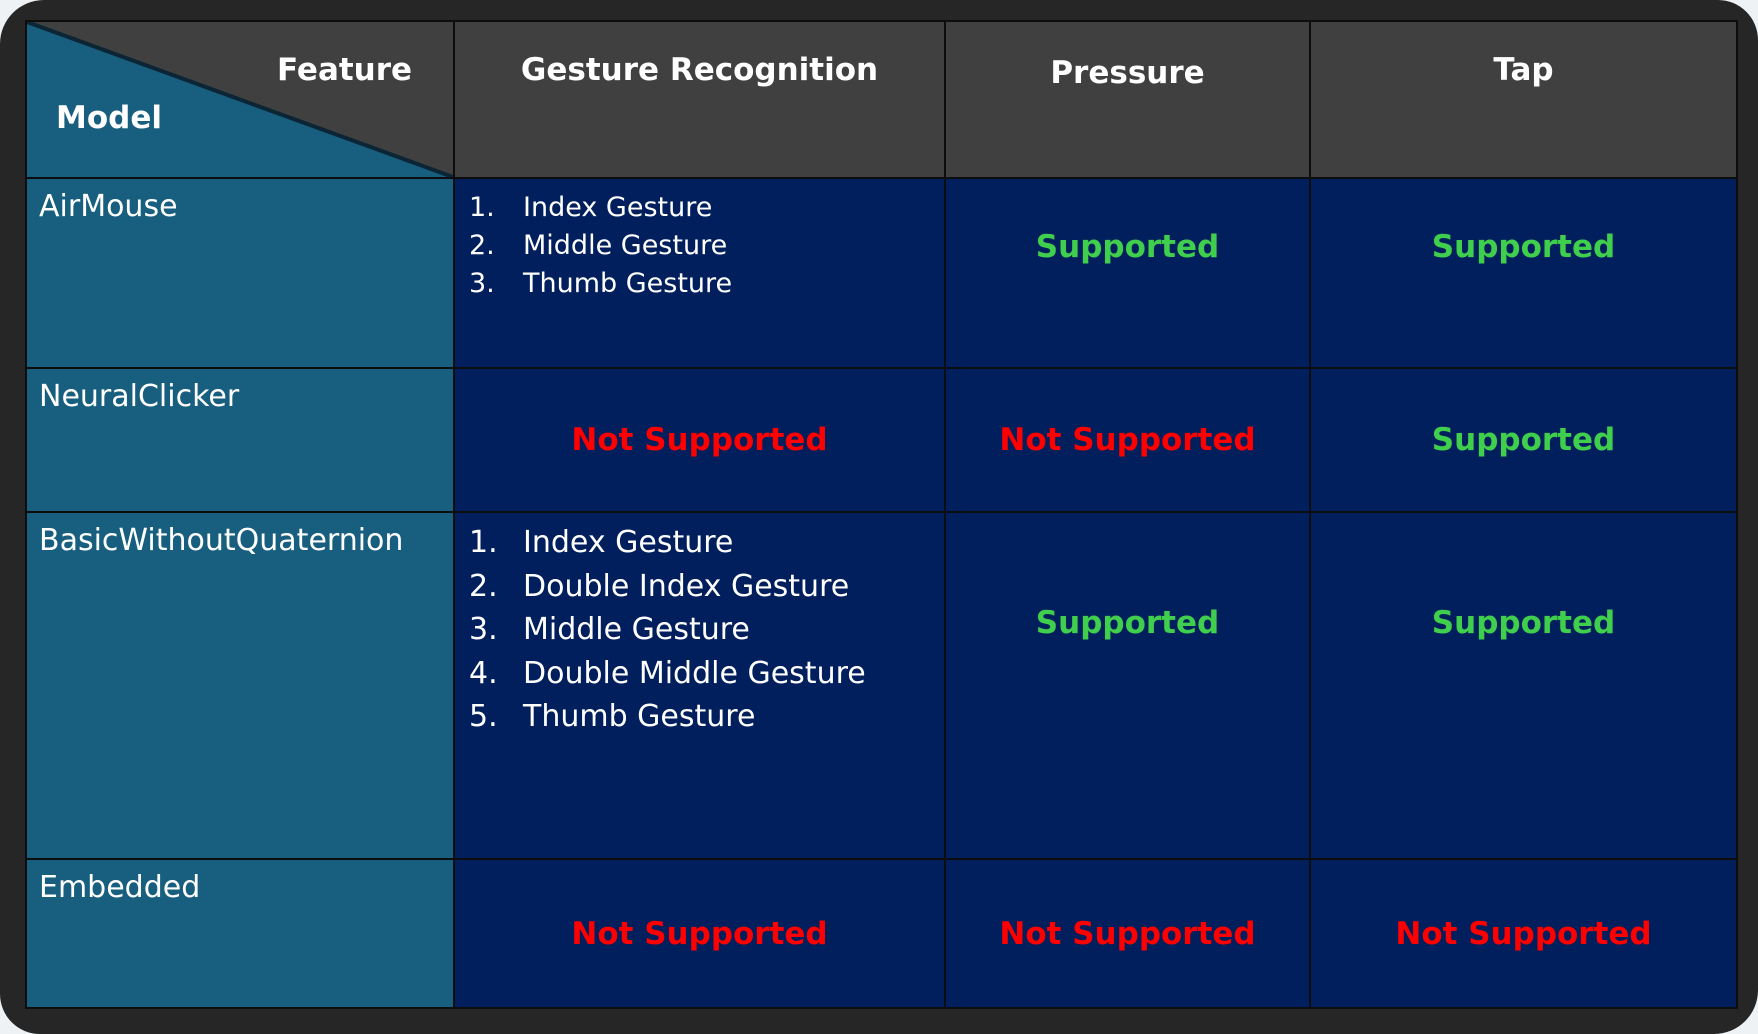 This screenshot has height=1034, width=1758. What do you see at coordinates (240, 685) in the screenshot?
I see `model-cell: BasicWithoutQuaternion` at bounding box center [240, 685].